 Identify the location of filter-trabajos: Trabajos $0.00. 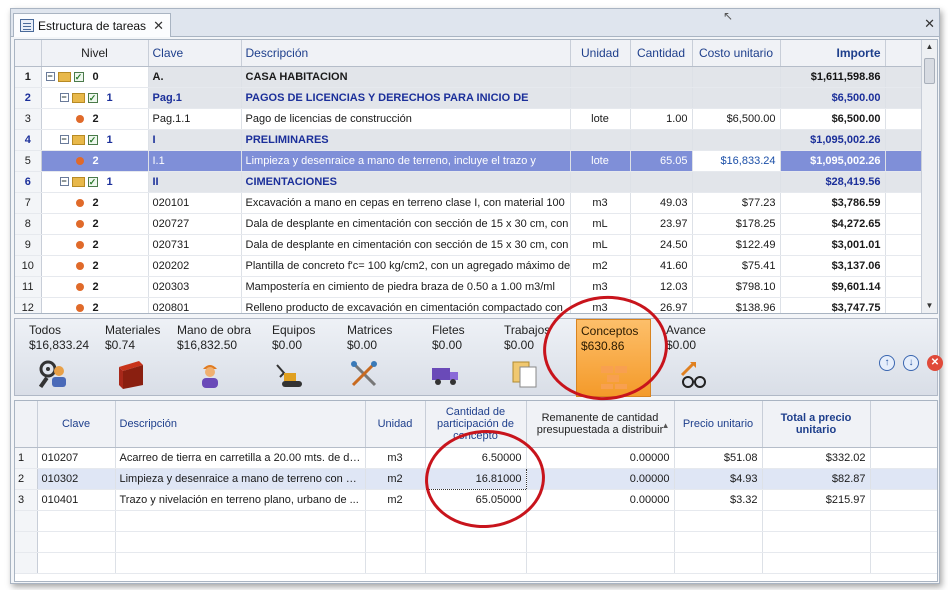
(536, 358).